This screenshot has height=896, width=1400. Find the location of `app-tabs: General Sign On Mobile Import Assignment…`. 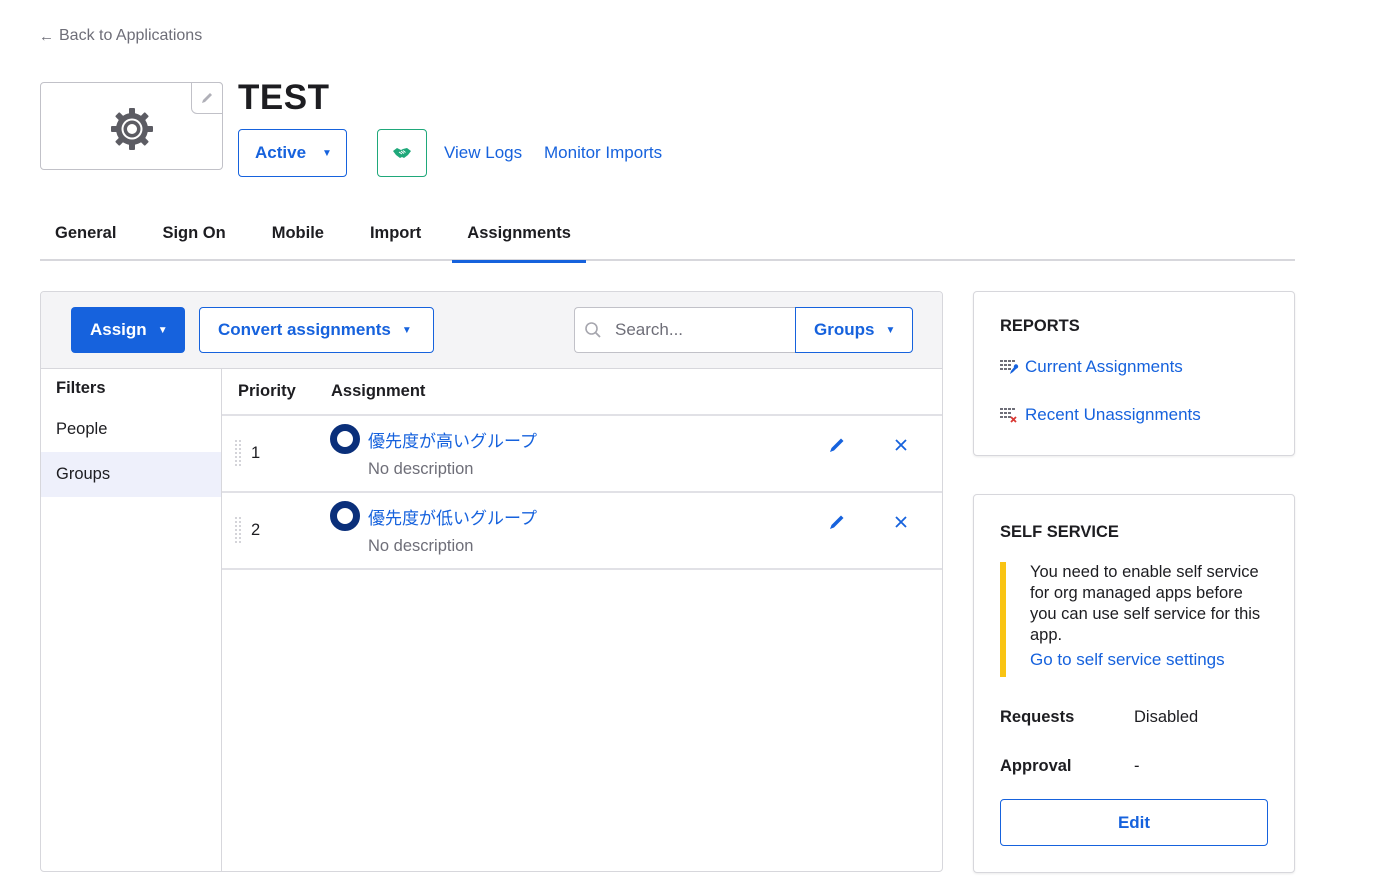

app-tabs: General Sign On Mobile Import Assignment… is located at coordinates (667, 238).